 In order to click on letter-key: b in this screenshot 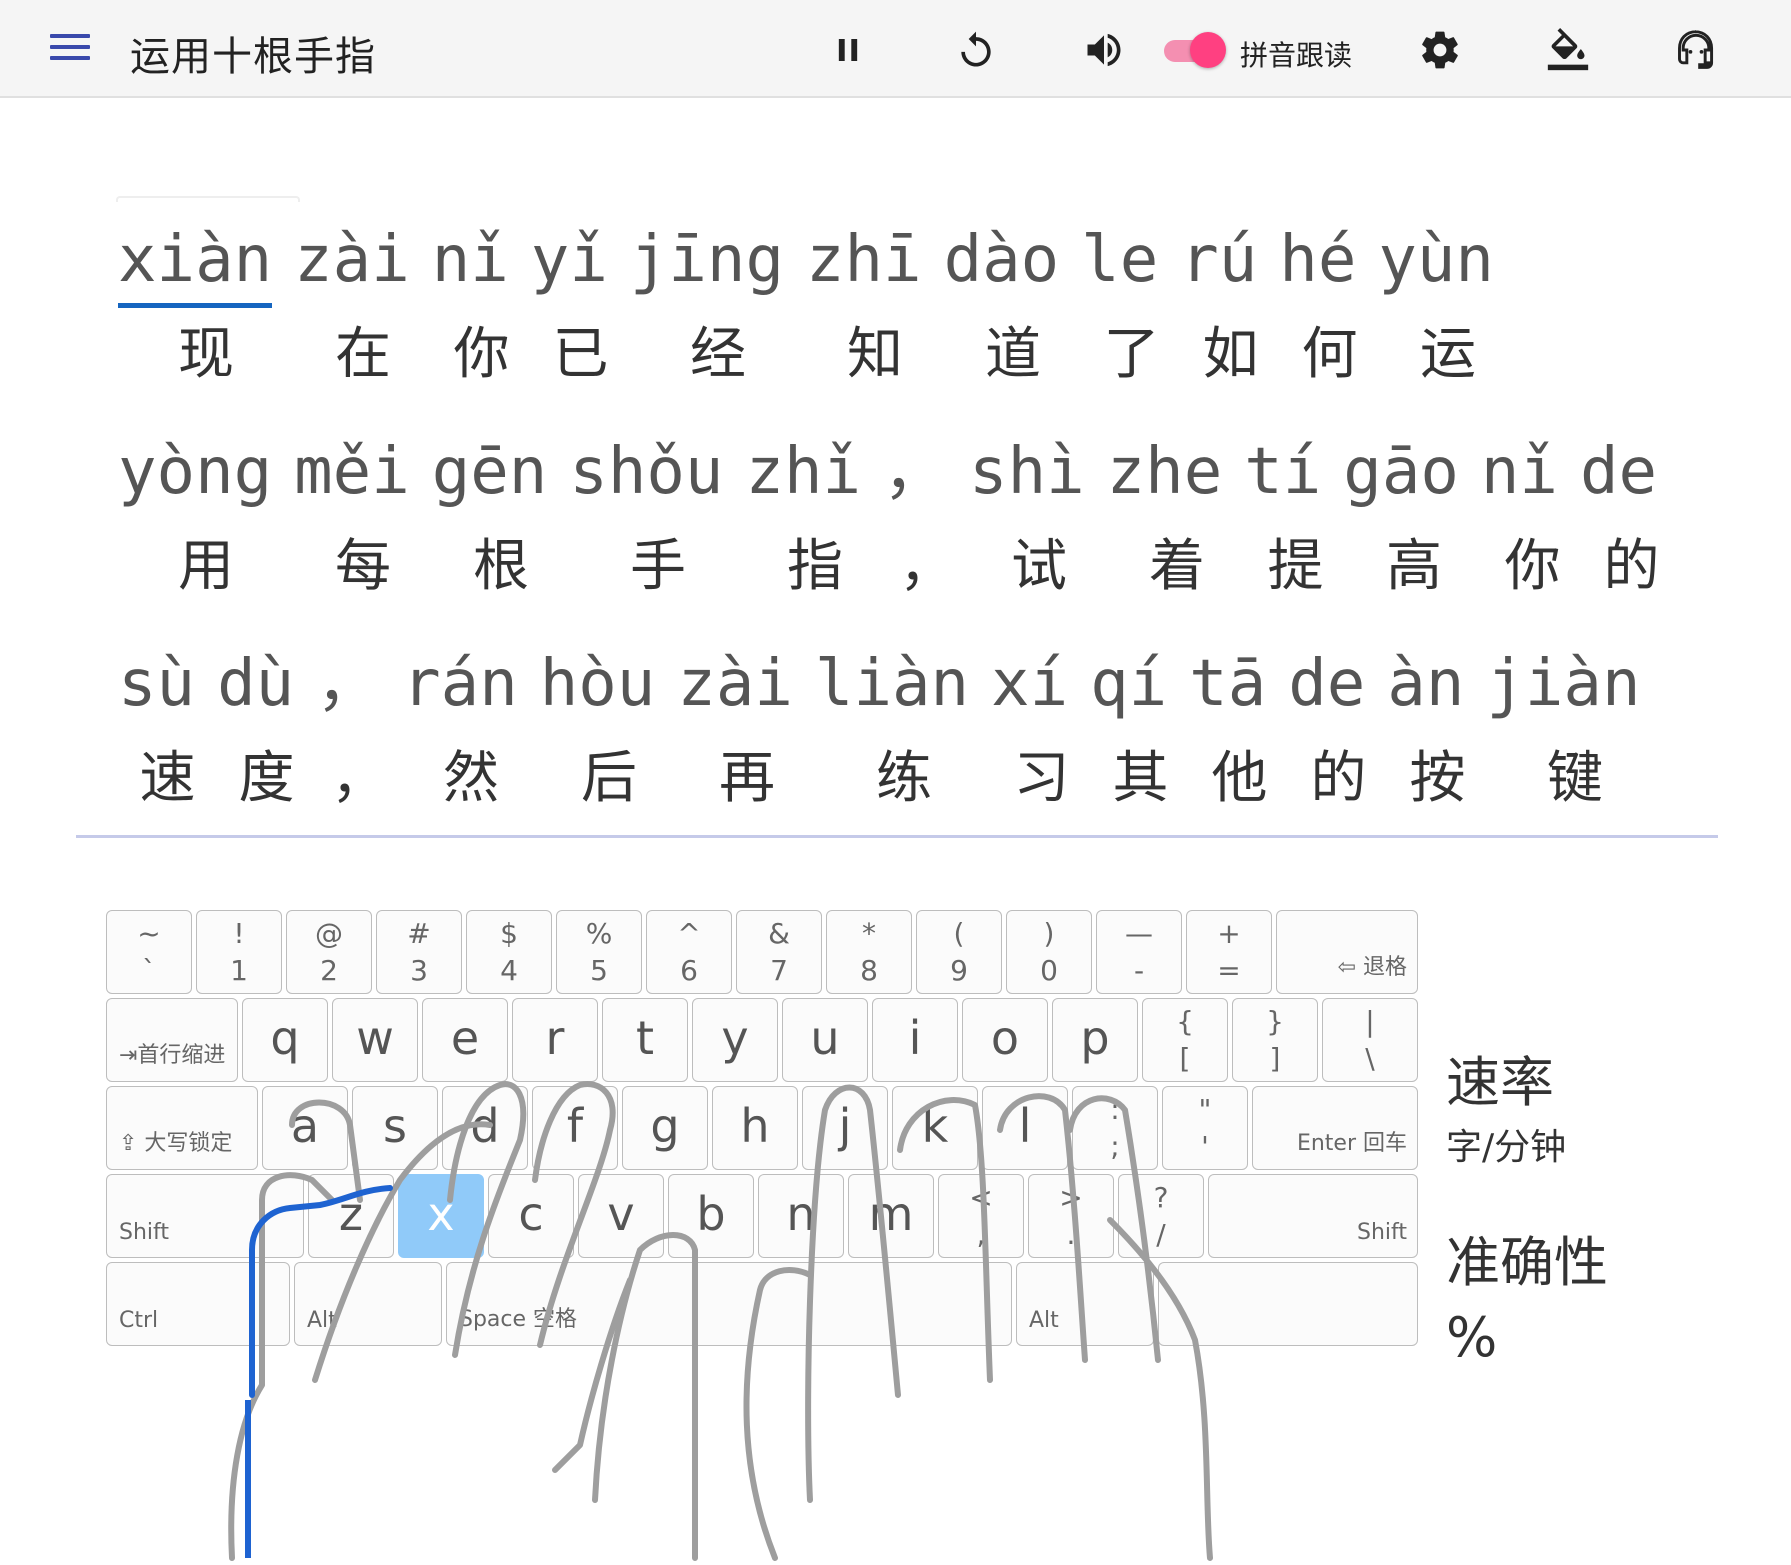, I will do `click(711, 1216)`.